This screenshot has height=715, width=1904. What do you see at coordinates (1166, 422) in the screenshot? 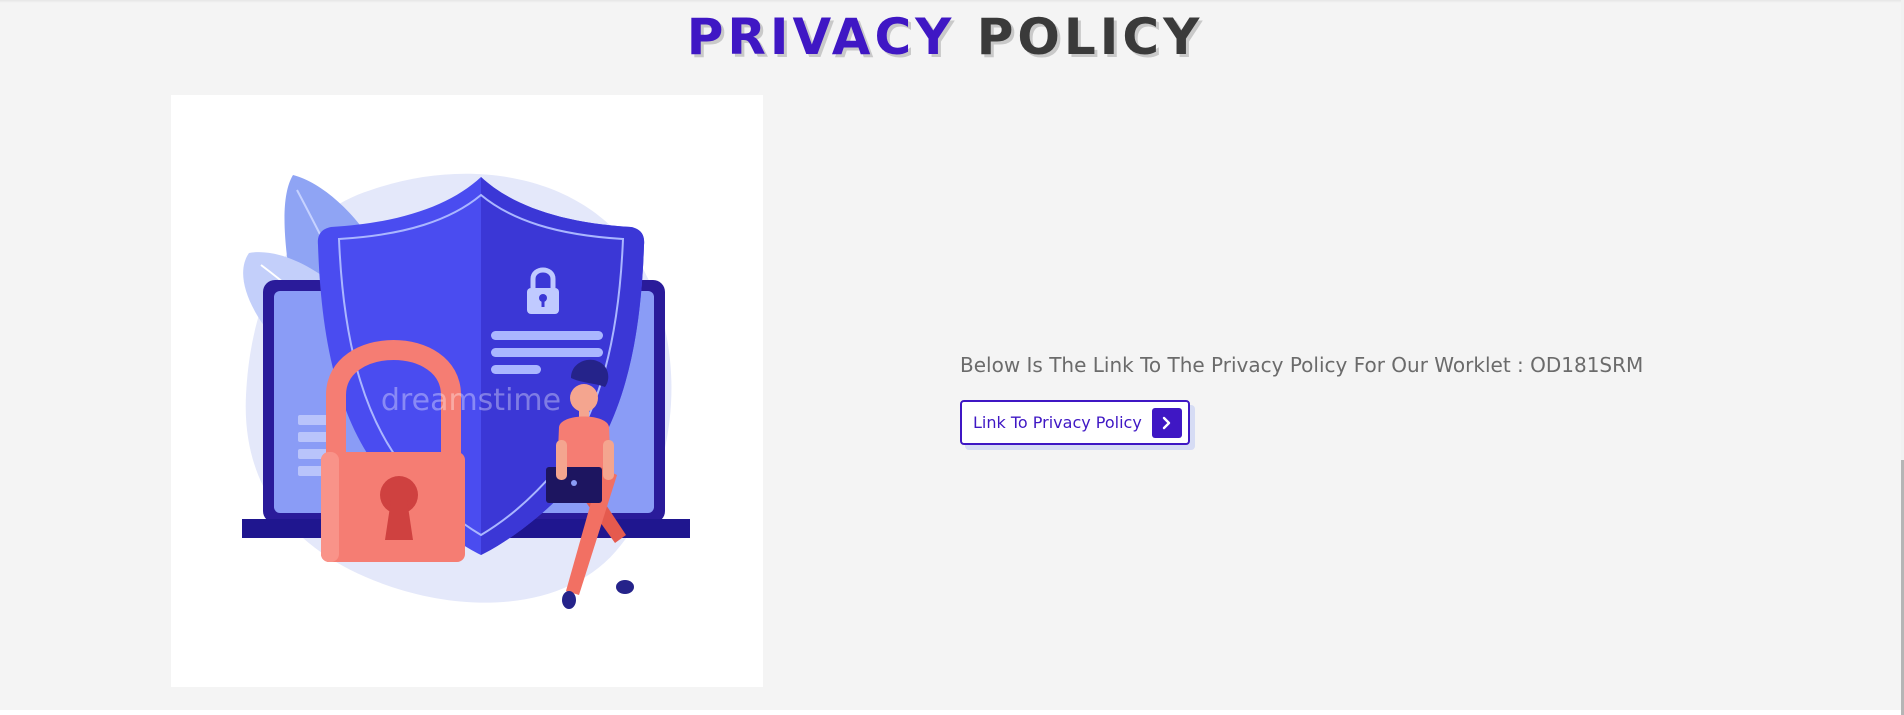
I see `chevron-right-icon` at bounding box center [1166, 422].